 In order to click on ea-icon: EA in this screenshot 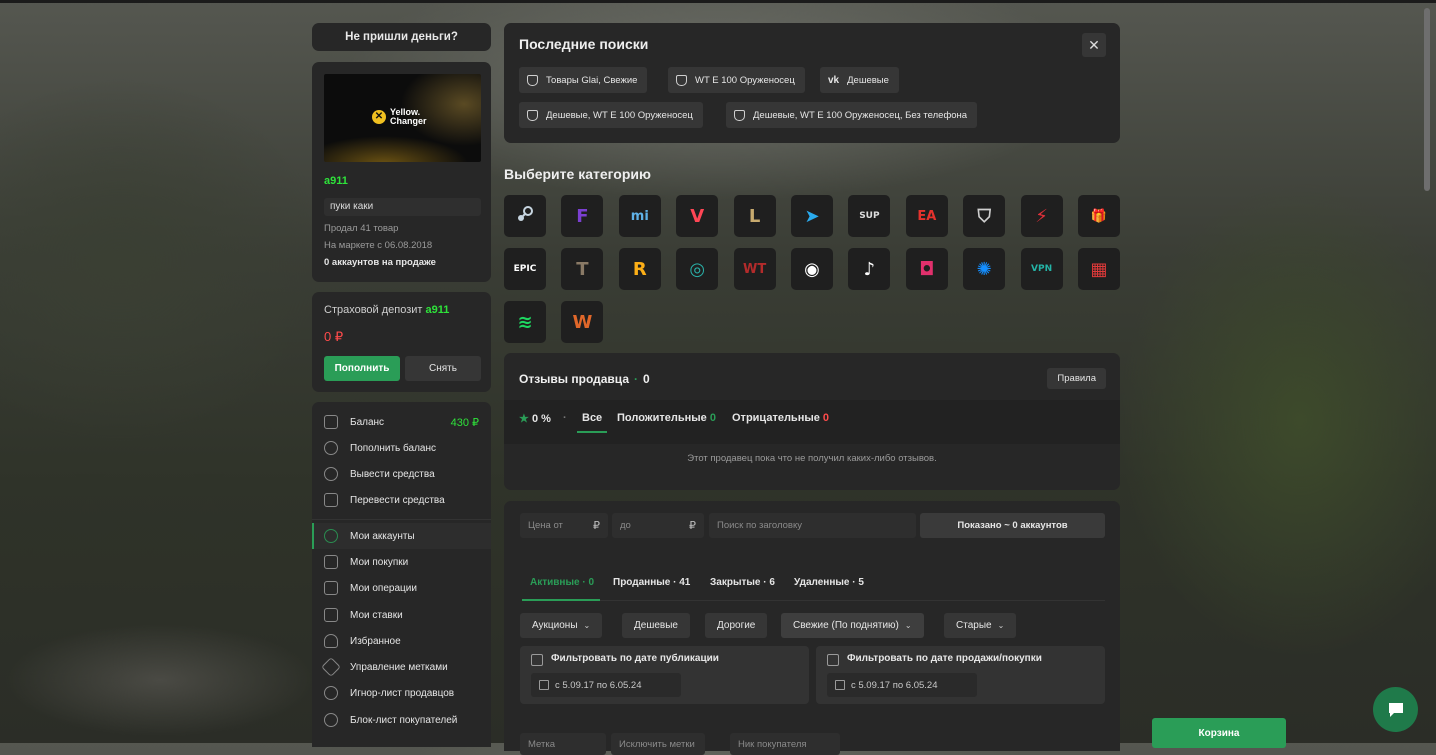, I will do `click(927, 216)`.